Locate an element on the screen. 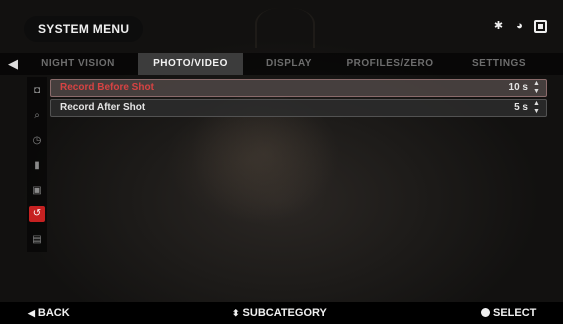 The height and width of the screenshot is (324, 563). tab-display: DISPLAY is located at coordinates (289, 64).